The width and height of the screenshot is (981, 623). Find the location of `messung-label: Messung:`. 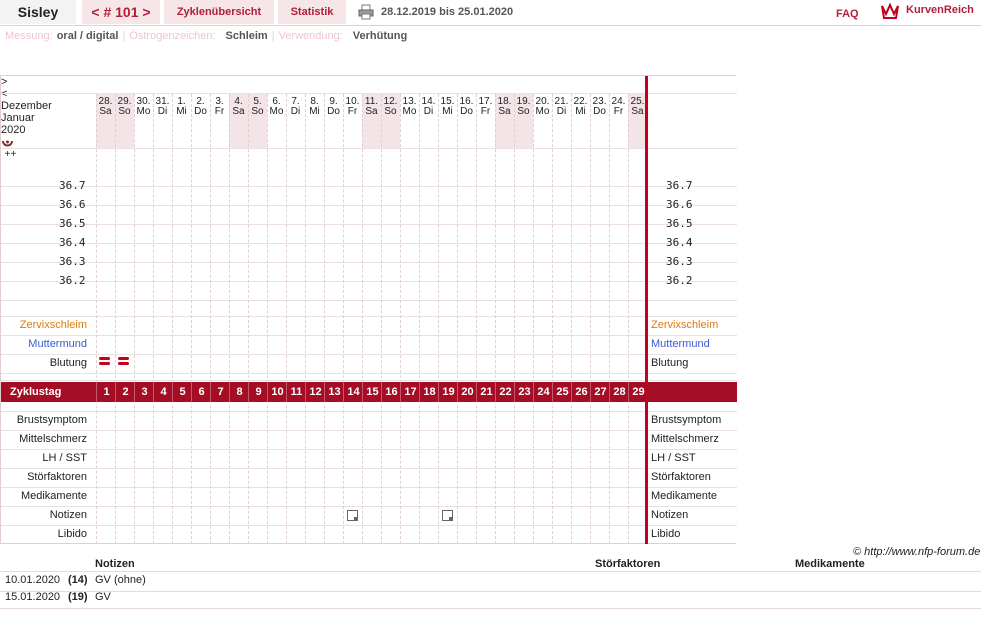

messung-label: Messung: is located at coordinates (29, 36).